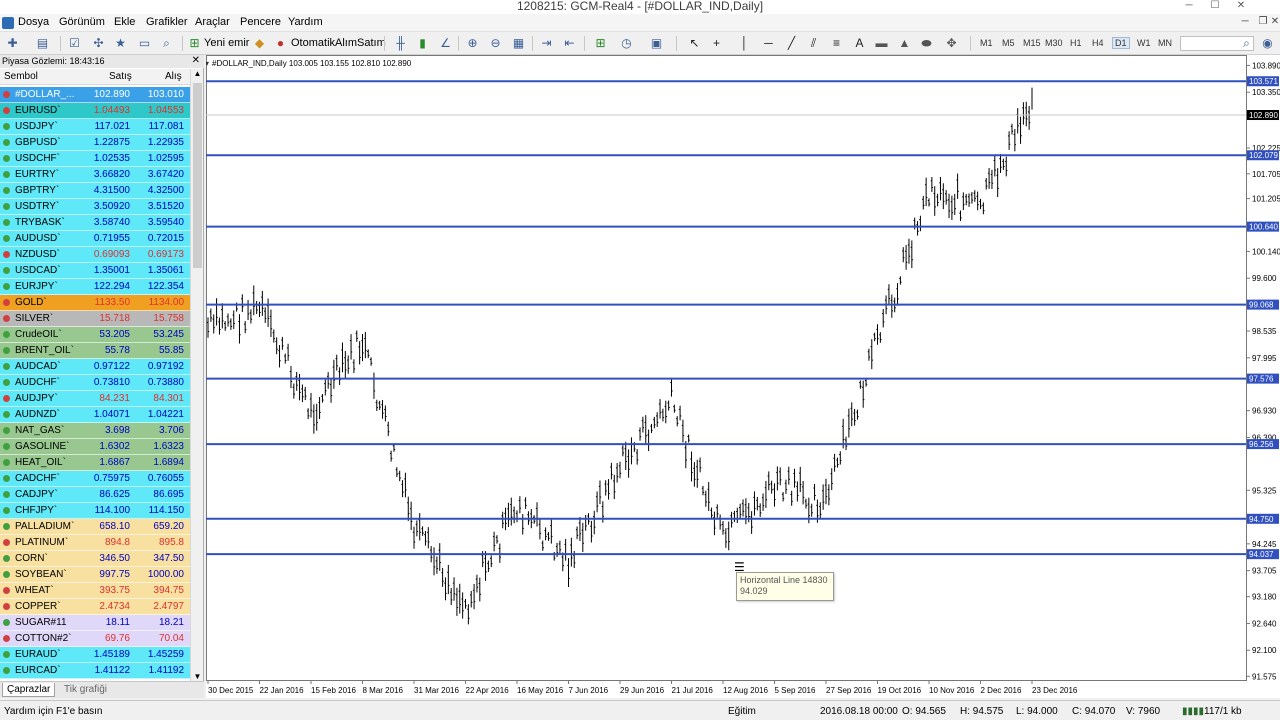  Describe the element at coordinates (95, 639) in the screenshot. I see `table-row: COTTON#2` 69.76 70.04` at that location.